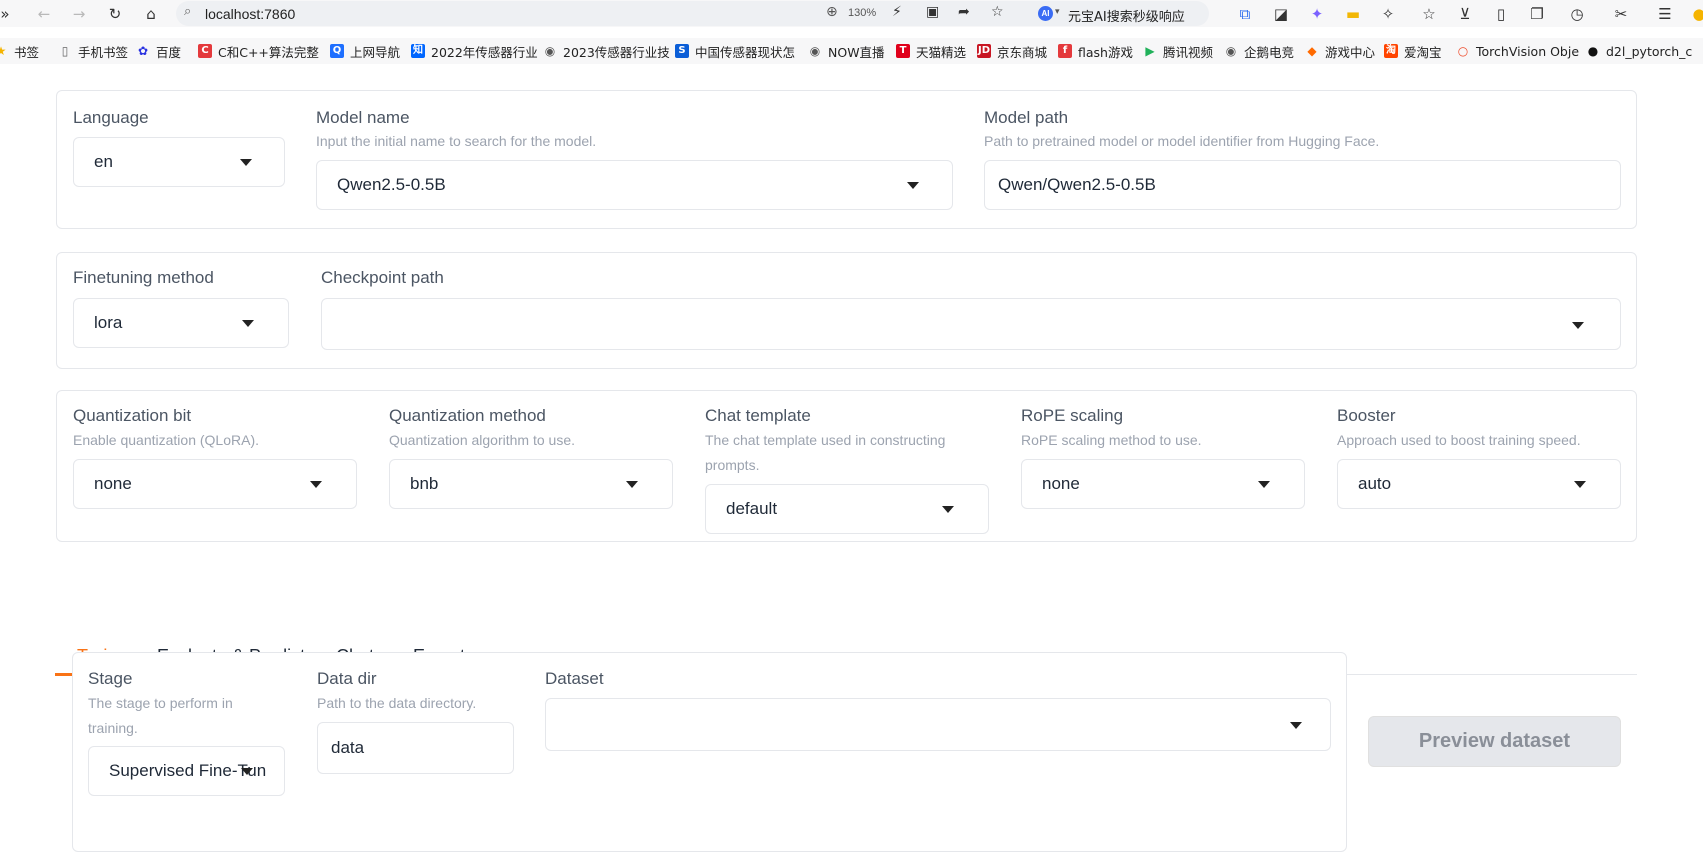  I want to click on stage-dropdown: Supervised Fine-Tun, so click(186, 771).